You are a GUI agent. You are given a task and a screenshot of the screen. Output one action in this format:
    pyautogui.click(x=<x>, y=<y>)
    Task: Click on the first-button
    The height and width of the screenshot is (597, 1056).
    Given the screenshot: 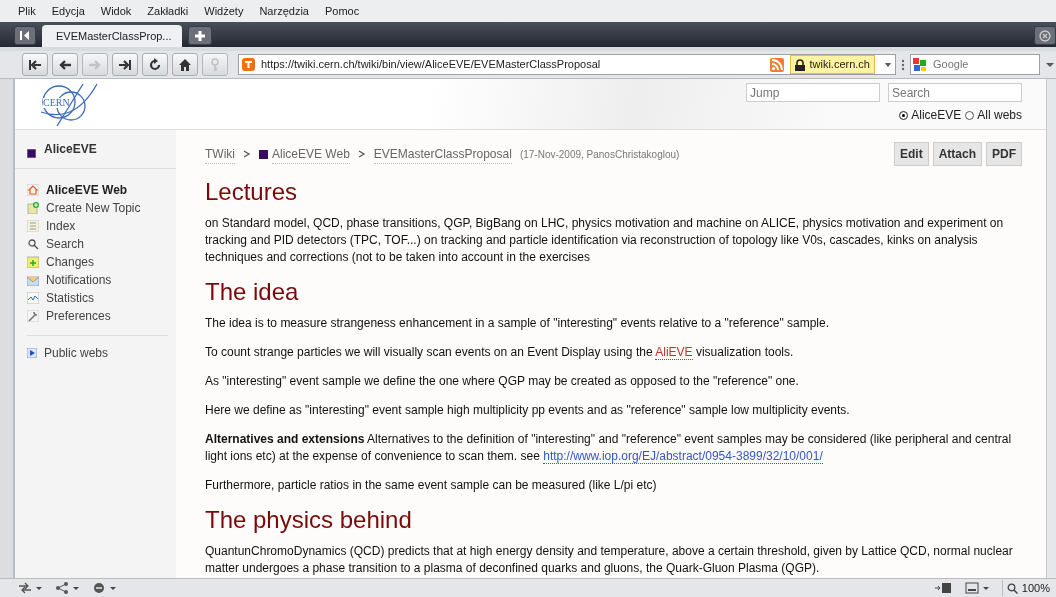 What is the action you would take?
    pyautogui.click(x=35, y=64)
    